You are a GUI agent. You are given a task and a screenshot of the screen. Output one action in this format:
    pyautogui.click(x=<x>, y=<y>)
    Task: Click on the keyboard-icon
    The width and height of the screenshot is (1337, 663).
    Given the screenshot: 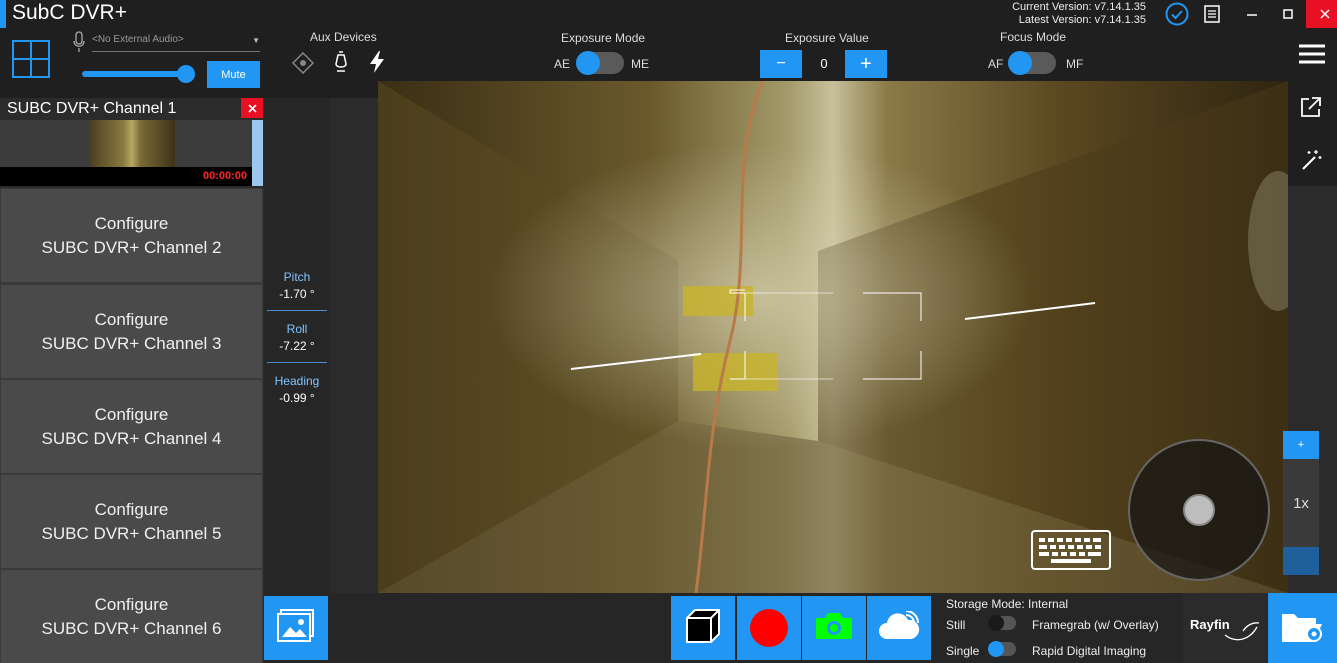 What is the action you would take?
    pyautogui.click(x=1071, y=550)
    